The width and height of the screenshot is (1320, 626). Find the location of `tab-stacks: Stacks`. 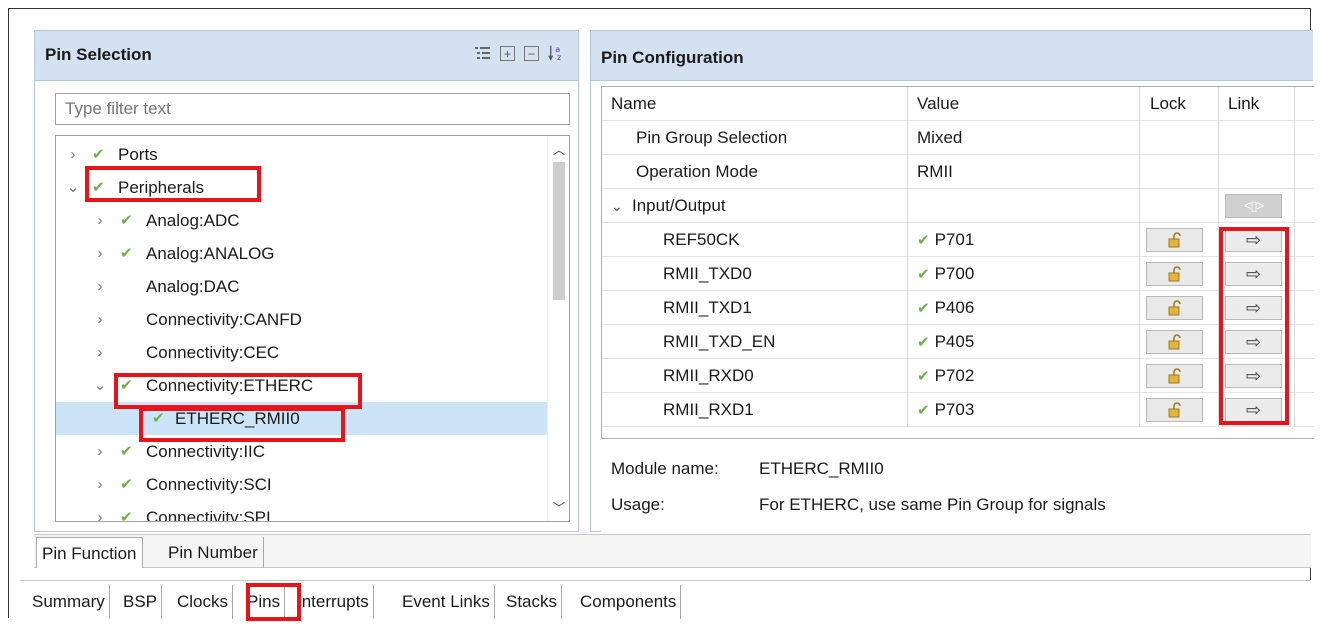

tab-stacks: Stacks is located at coordinates (532, 602).